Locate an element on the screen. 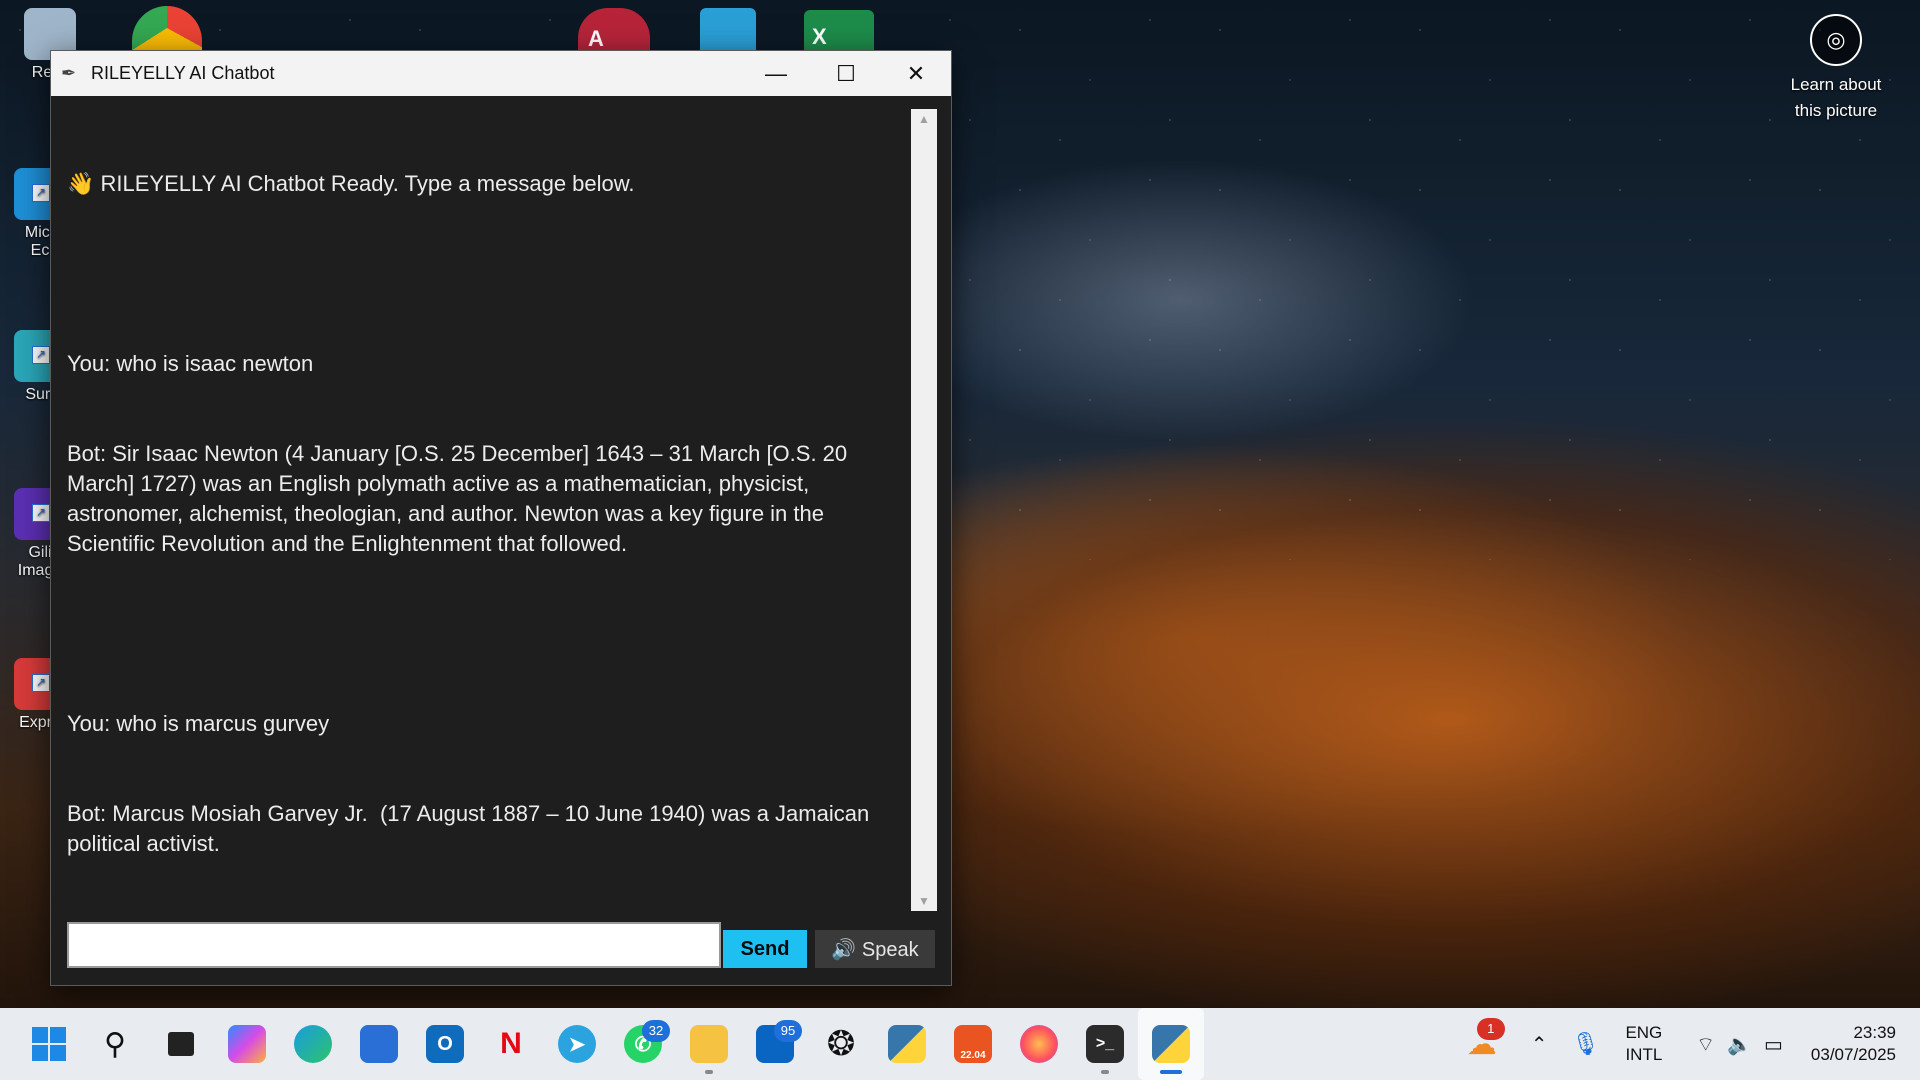 The width and height of the screenshot is (1920, 1080). windows-logo-icon is located at coordinates (49, 1044).